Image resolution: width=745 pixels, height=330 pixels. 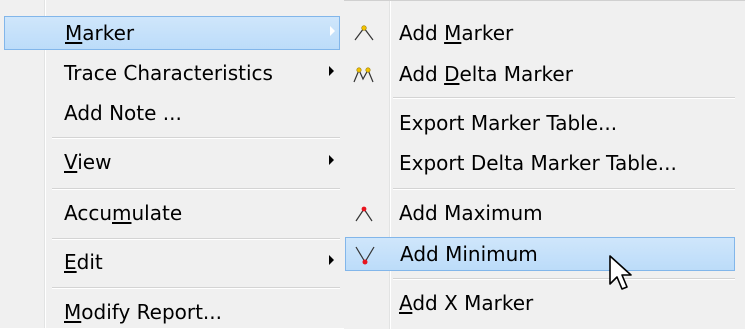 I want to click on menu-item-trace-characteristics: Trace Characteristics, so click(x=172, y=74).